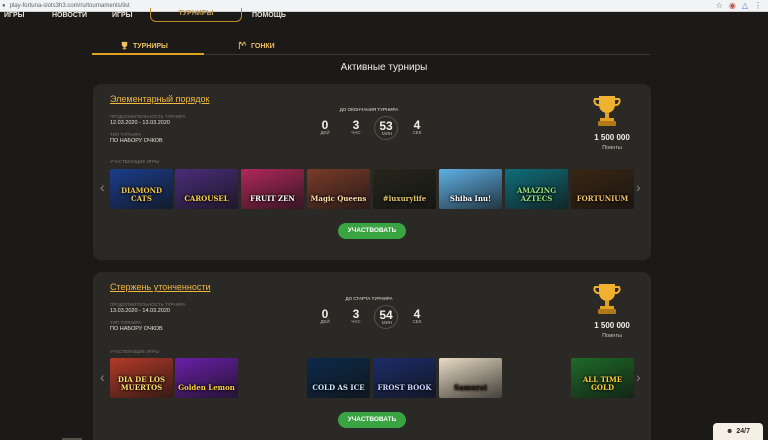 This screenshot has height=440, width=768. Describe the element at coordinates (272, 189) in the screenshot. I see `game-tile: FRUIT ZEN` at that location.